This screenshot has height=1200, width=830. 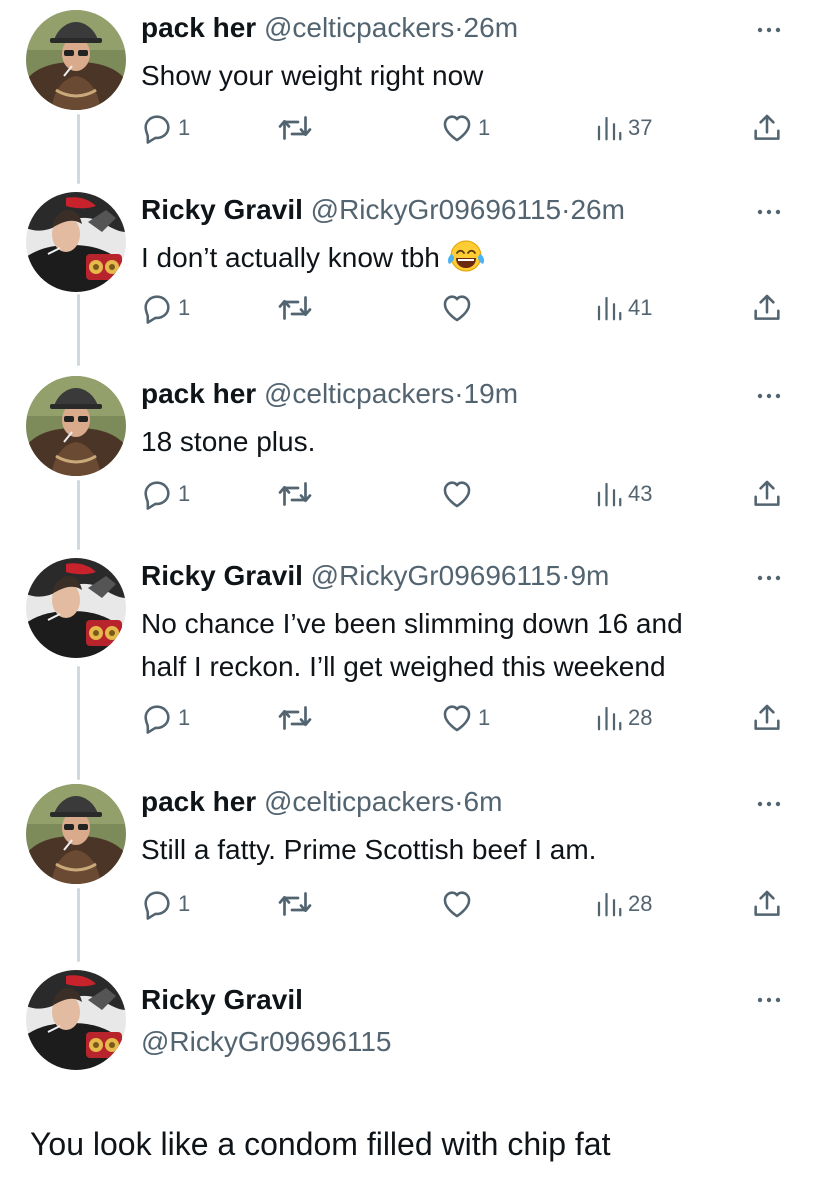 I want to click on views-button: 43, so click(x=623, y=494).